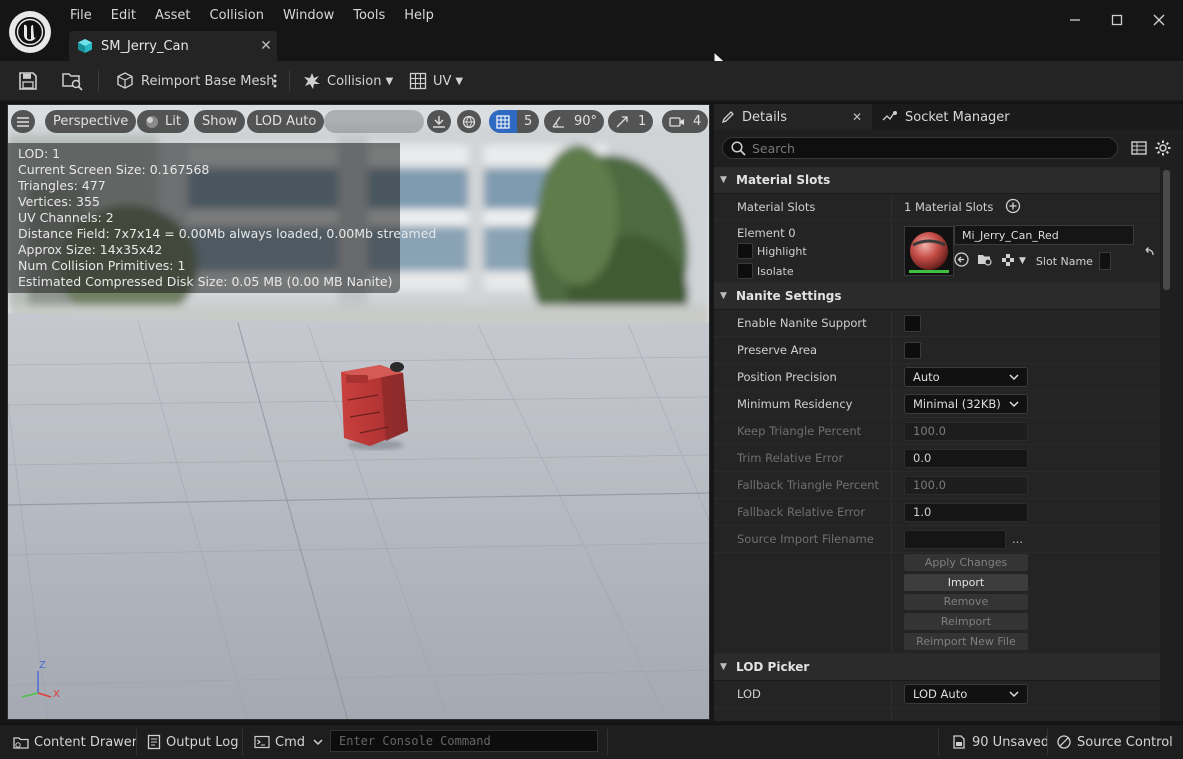  What do you see at coordinates (464, 741) in the screenshot?
I see `console-command-input` at bounding box center [464, 741].